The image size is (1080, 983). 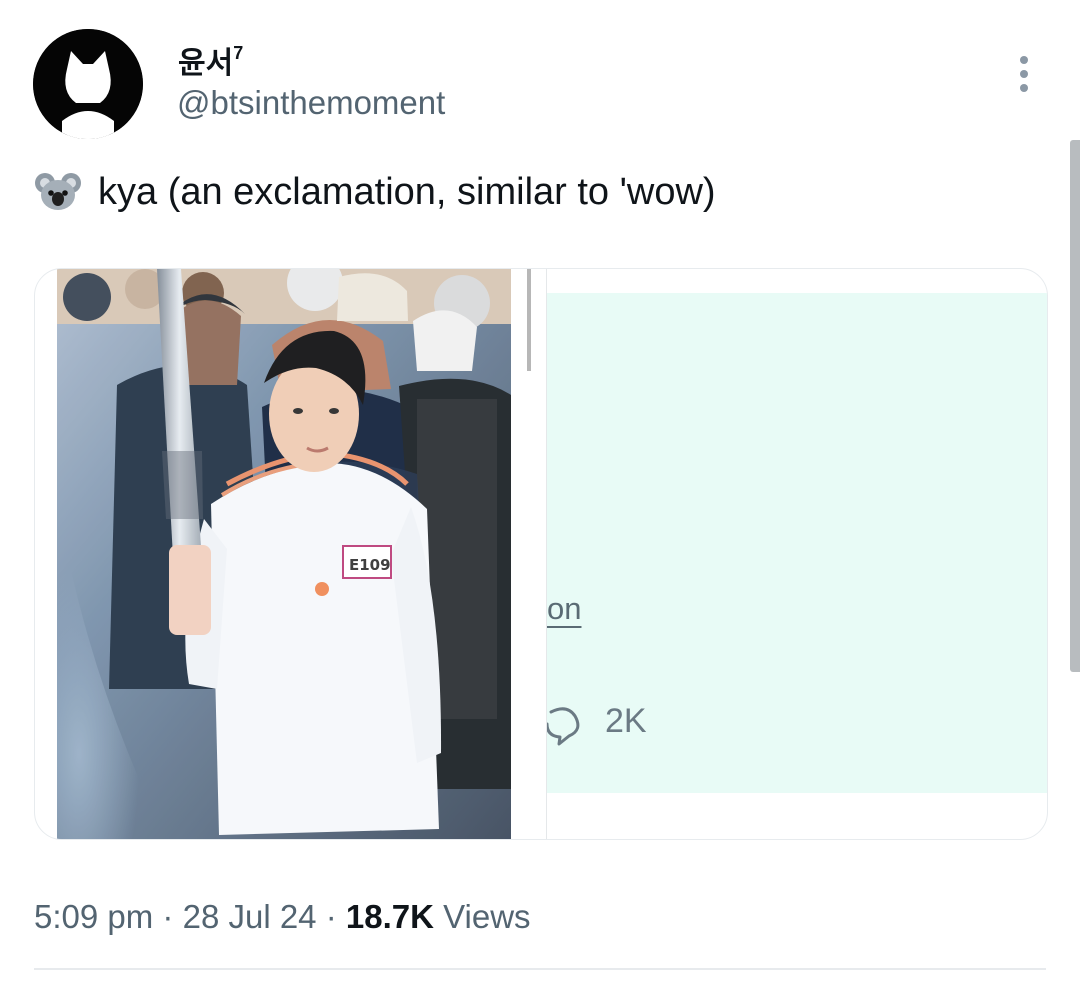 I want to click on page-scrollbar, so click(x=1075, y=406).